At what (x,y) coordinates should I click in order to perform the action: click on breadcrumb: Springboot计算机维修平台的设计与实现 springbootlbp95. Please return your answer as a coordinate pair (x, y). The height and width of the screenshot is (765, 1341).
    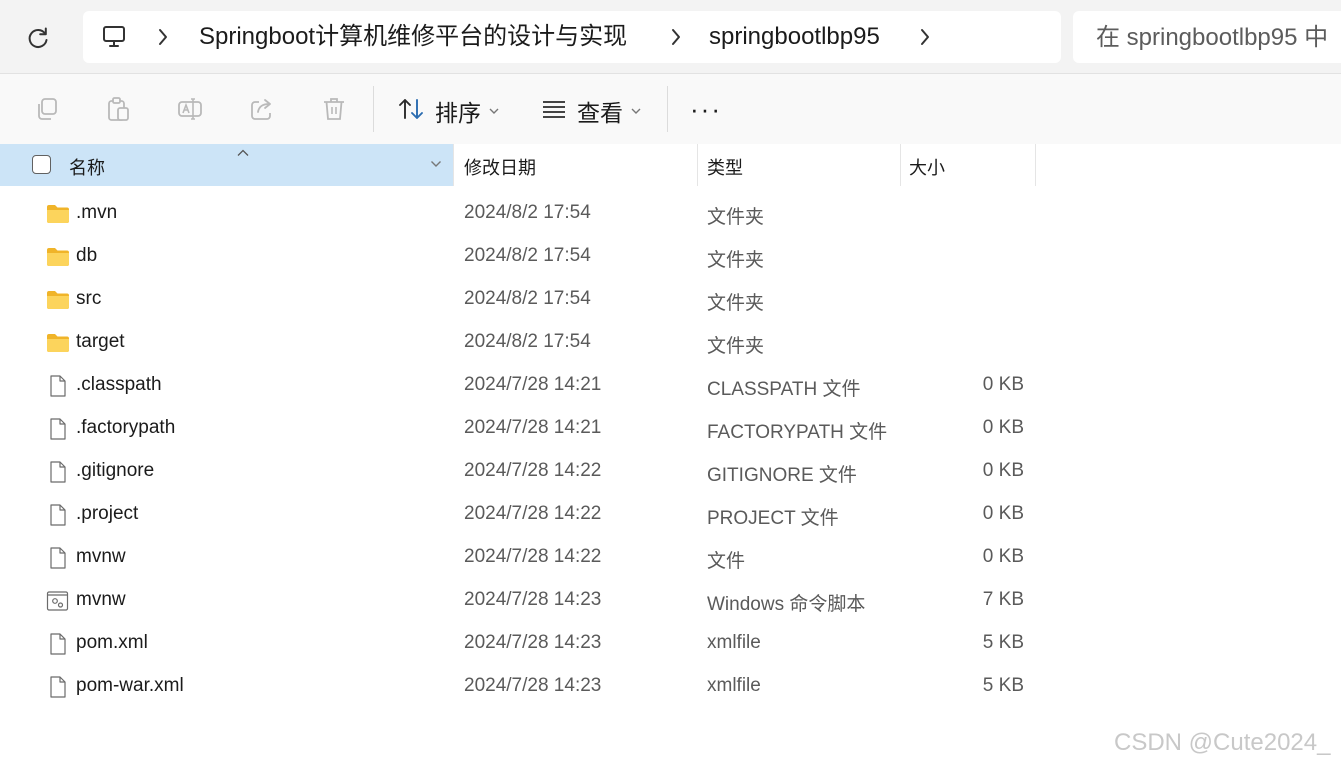
    Looking at the image, I should click on (572, 37).